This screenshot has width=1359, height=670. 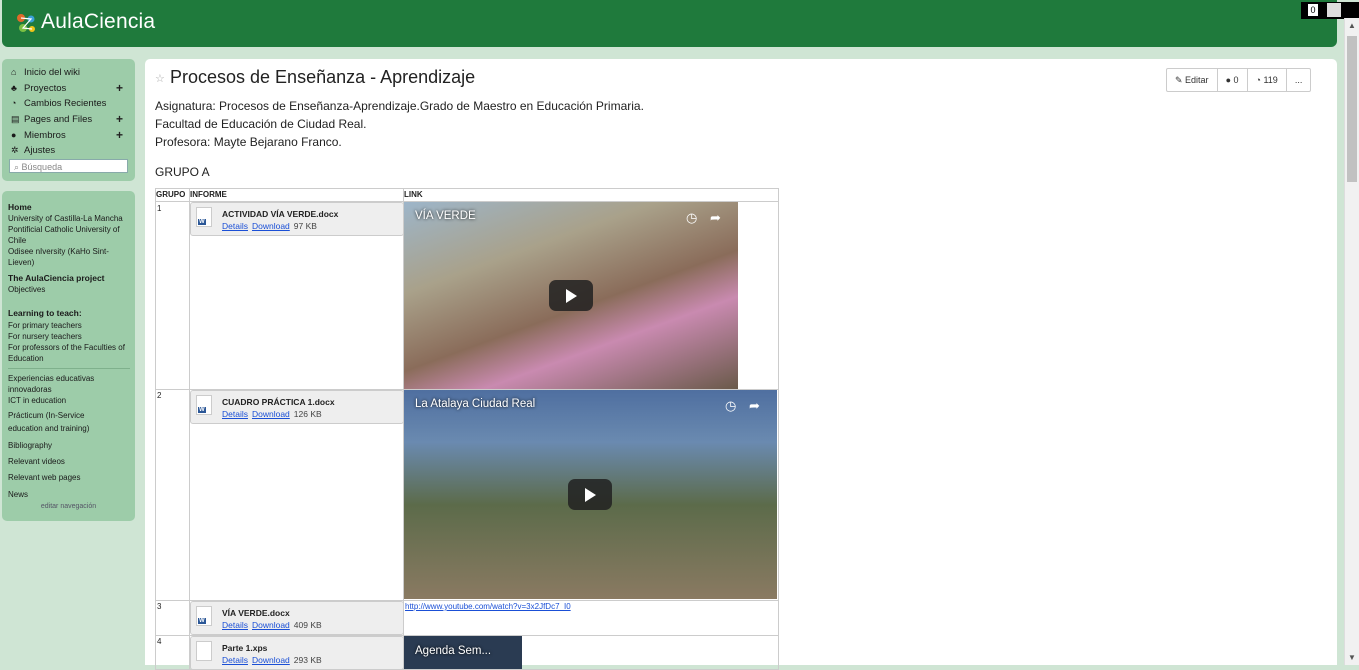 I want to click on edit-navigation-link: editar navegación, so click(x=68, y=506).